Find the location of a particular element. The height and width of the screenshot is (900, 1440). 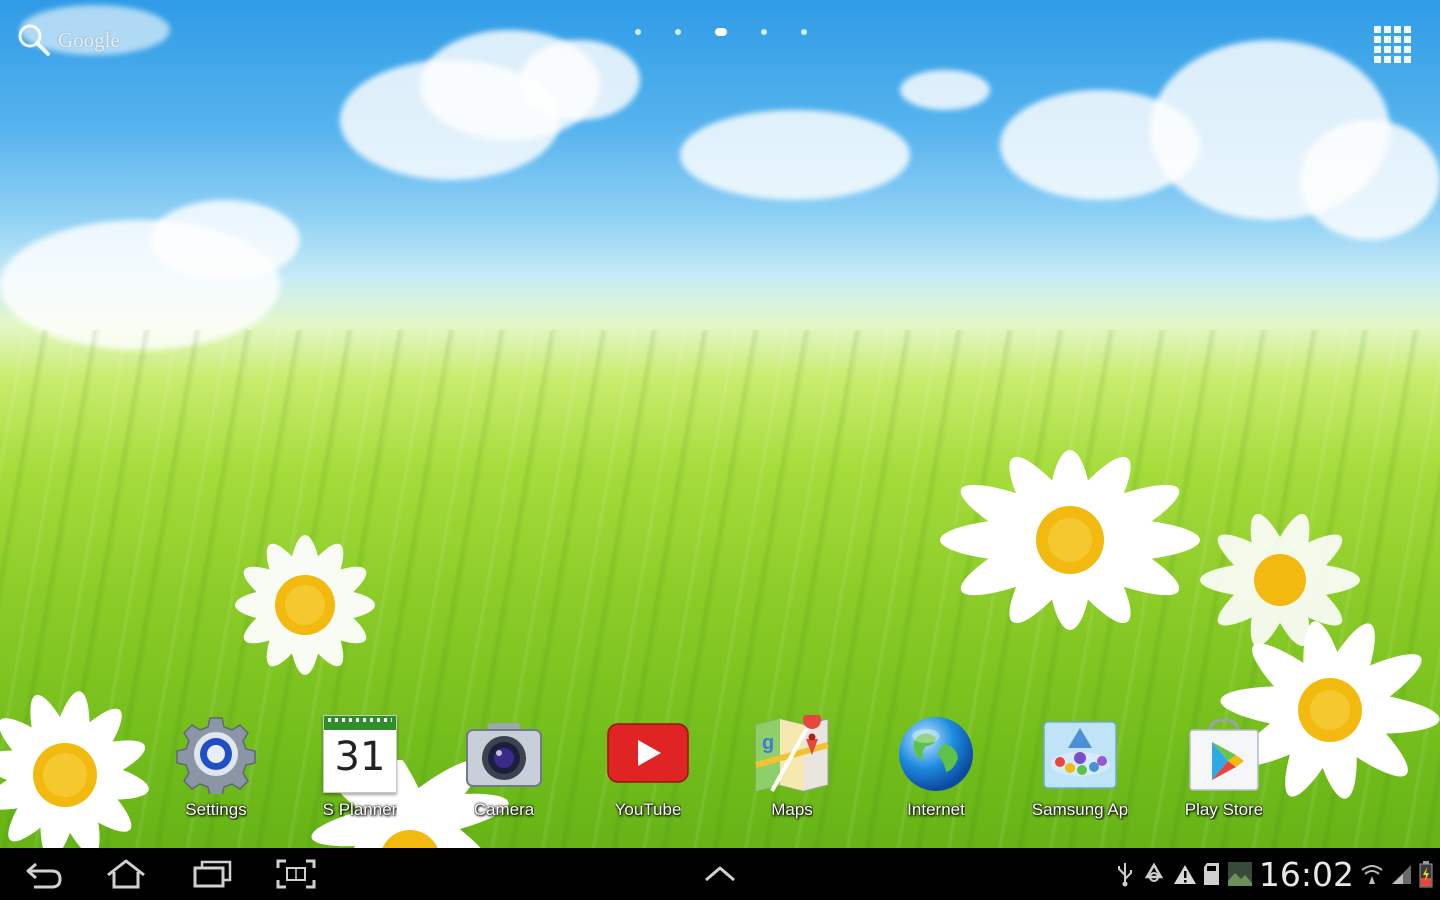

clock: 16:02 is located at coordinates (1306, 874).